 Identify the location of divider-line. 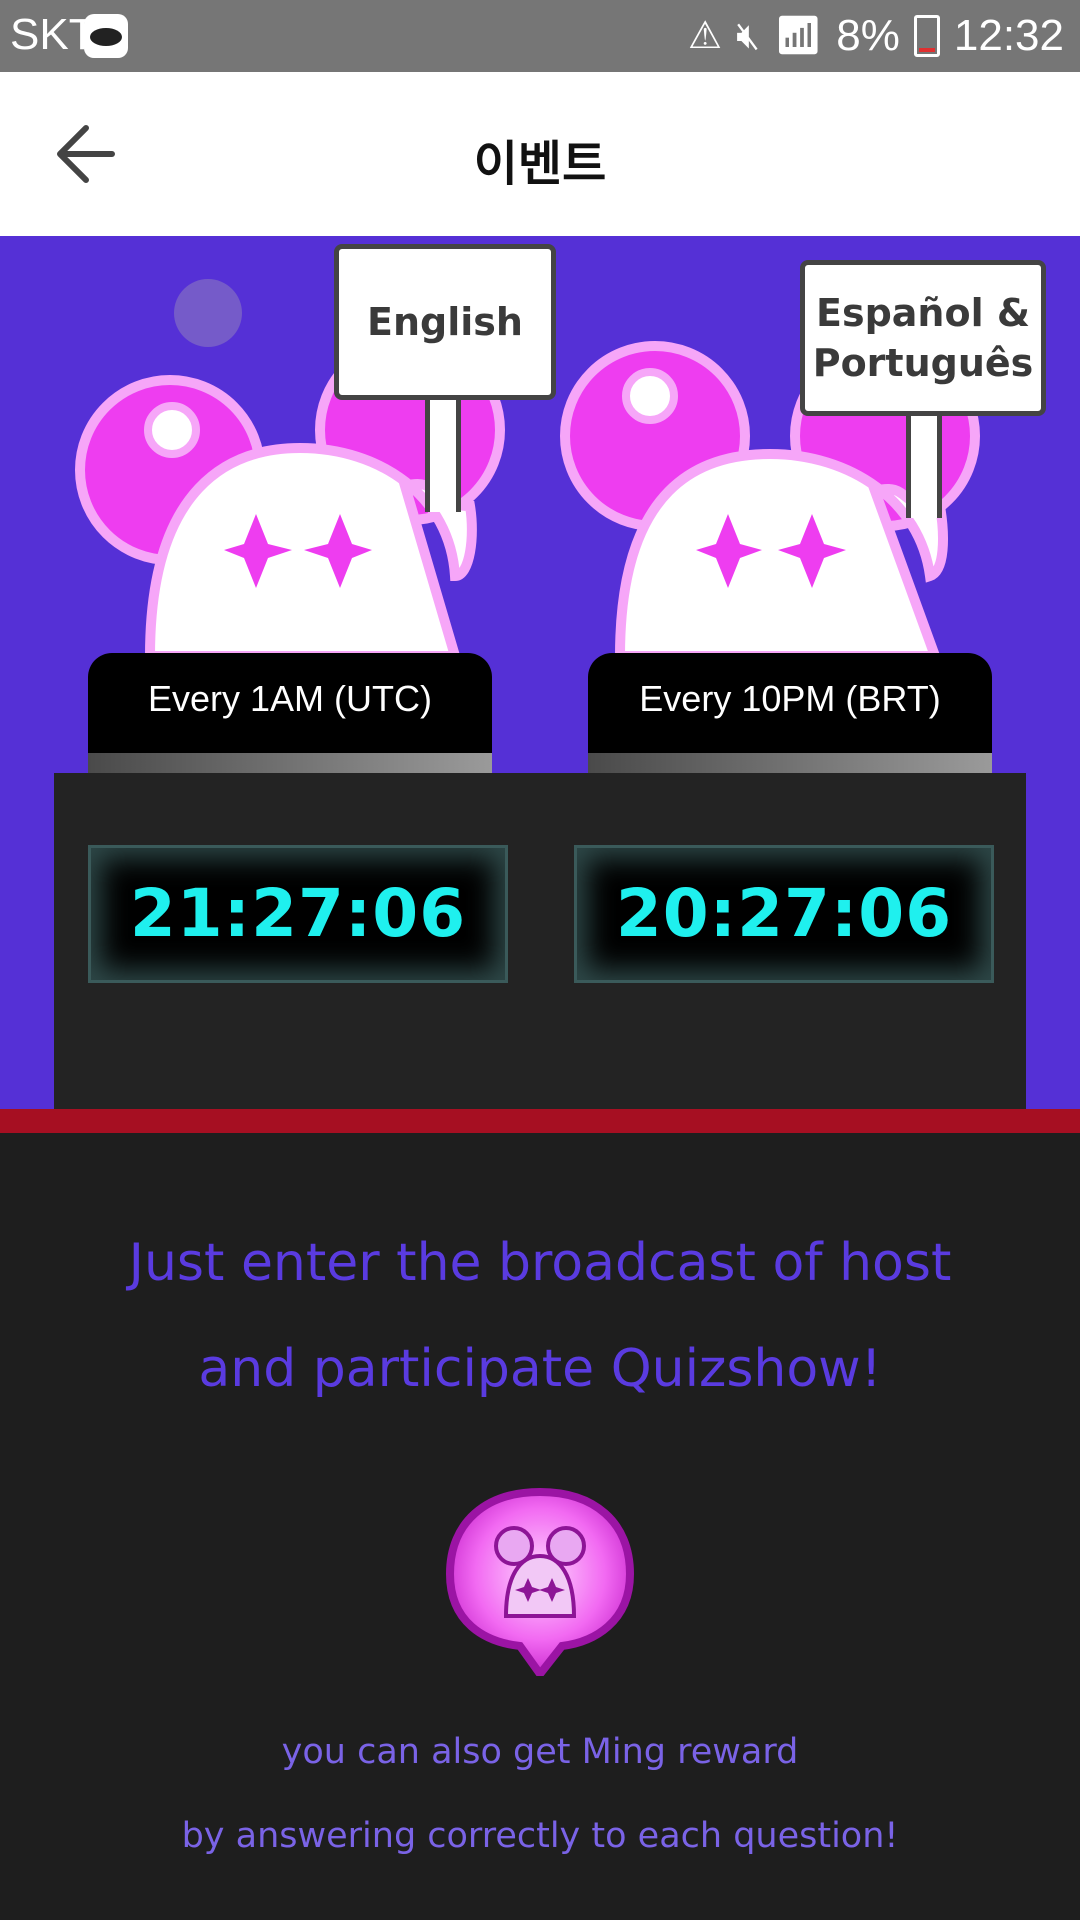
(540, 1121).